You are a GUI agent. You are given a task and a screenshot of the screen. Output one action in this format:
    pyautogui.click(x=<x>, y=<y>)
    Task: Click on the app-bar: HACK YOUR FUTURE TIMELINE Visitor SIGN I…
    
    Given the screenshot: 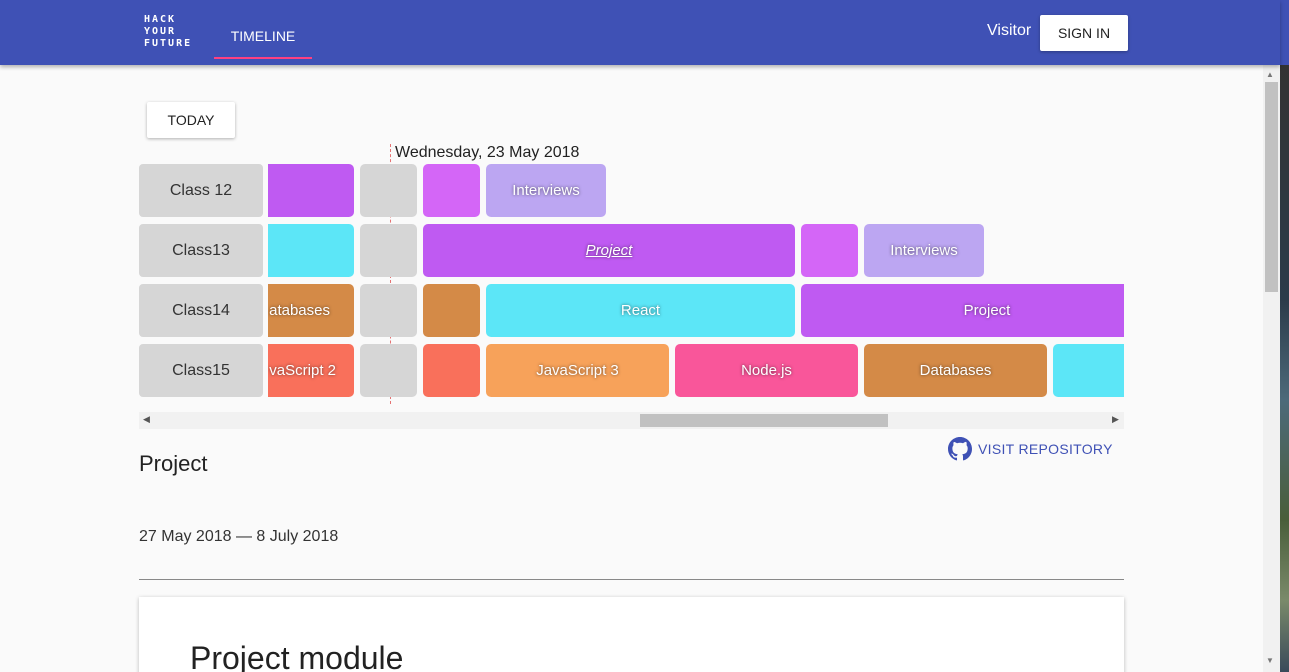 What is the action you would take?
    pyautogui.click(x=640, y=32)
    